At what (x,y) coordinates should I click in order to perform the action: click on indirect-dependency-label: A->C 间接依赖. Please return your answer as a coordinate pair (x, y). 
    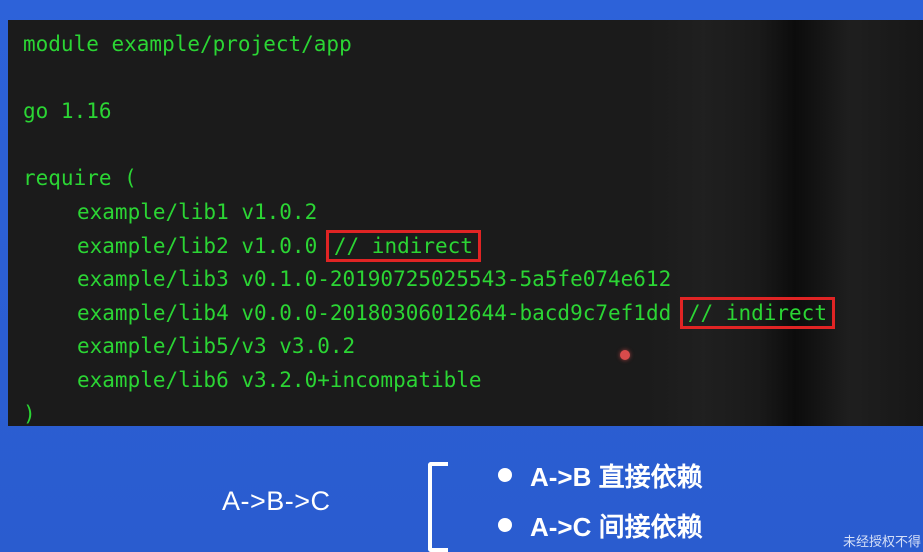
    Looking at the image, I should click on (616, 526).